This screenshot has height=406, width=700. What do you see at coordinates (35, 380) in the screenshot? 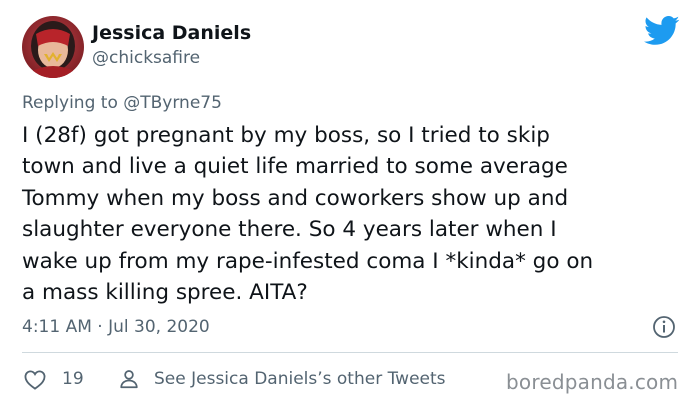
I see `heart-icon` at bounding box center [35, 380].